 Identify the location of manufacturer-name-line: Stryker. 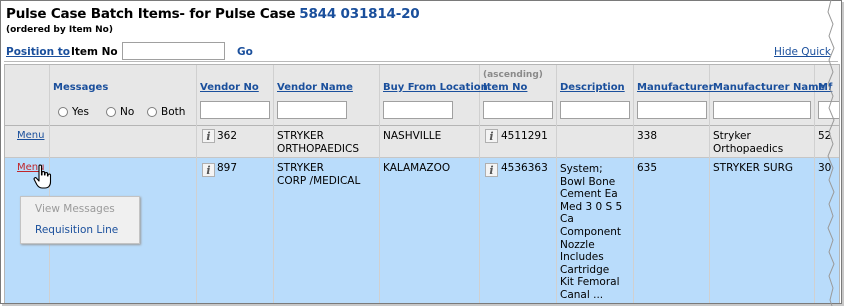
(732, 136).